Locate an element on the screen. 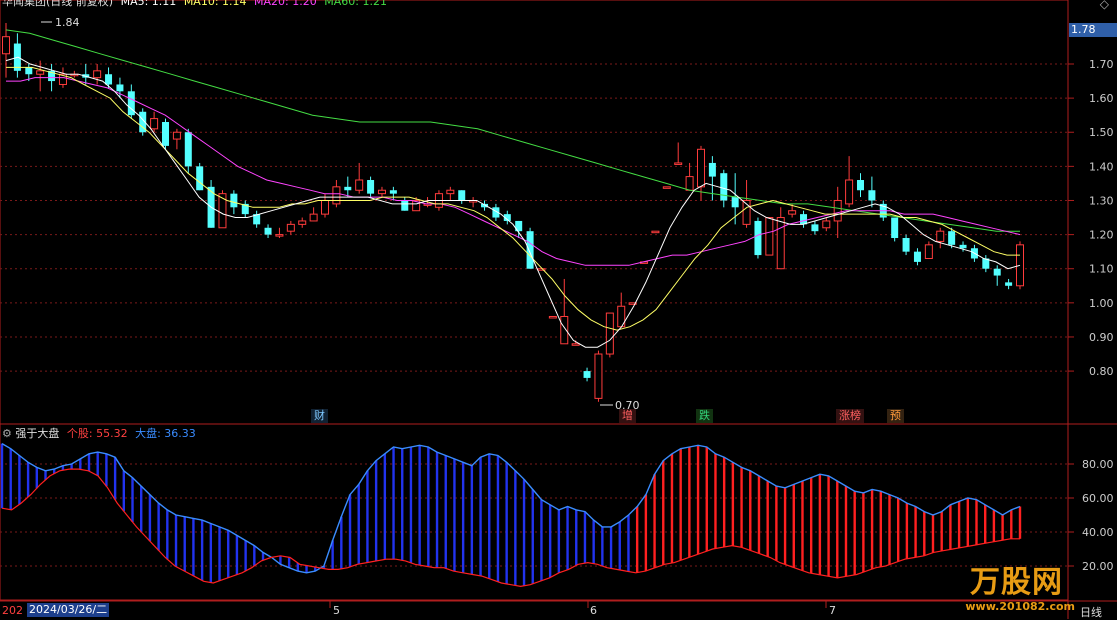  price-tick-label: 1.00 is located at coordinates (1101, 303).